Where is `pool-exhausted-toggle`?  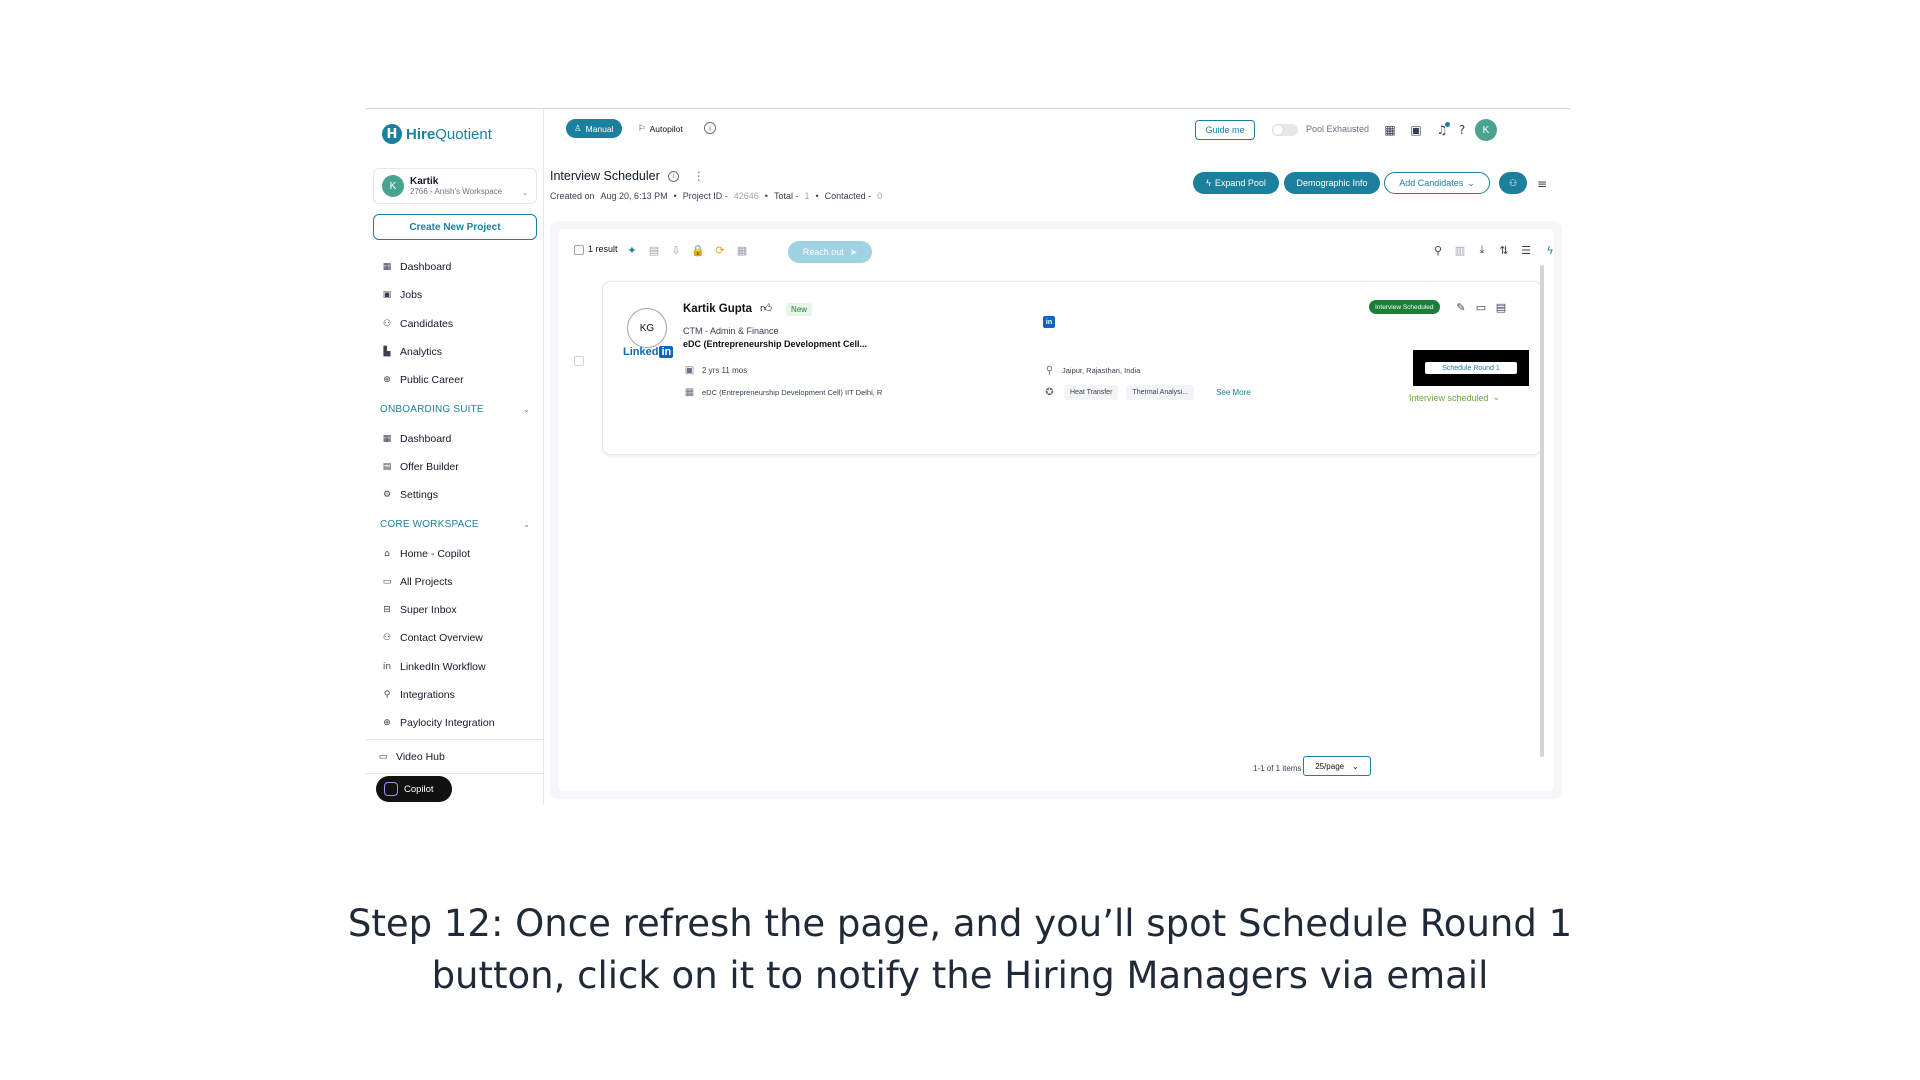
pool-exhausted-toggle is located at coordinates (1285, 130).